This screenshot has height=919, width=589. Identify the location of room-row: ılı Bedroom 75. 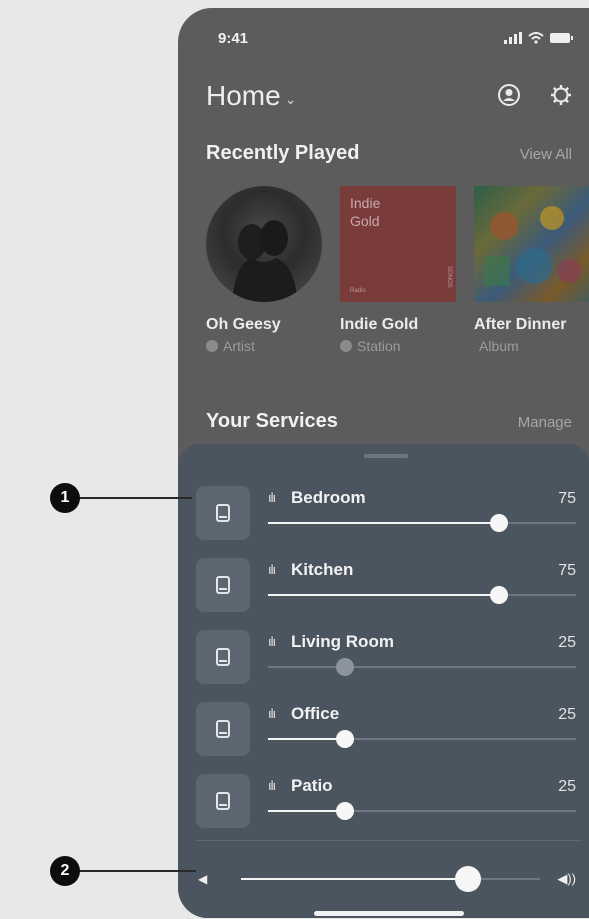
(389, 514).